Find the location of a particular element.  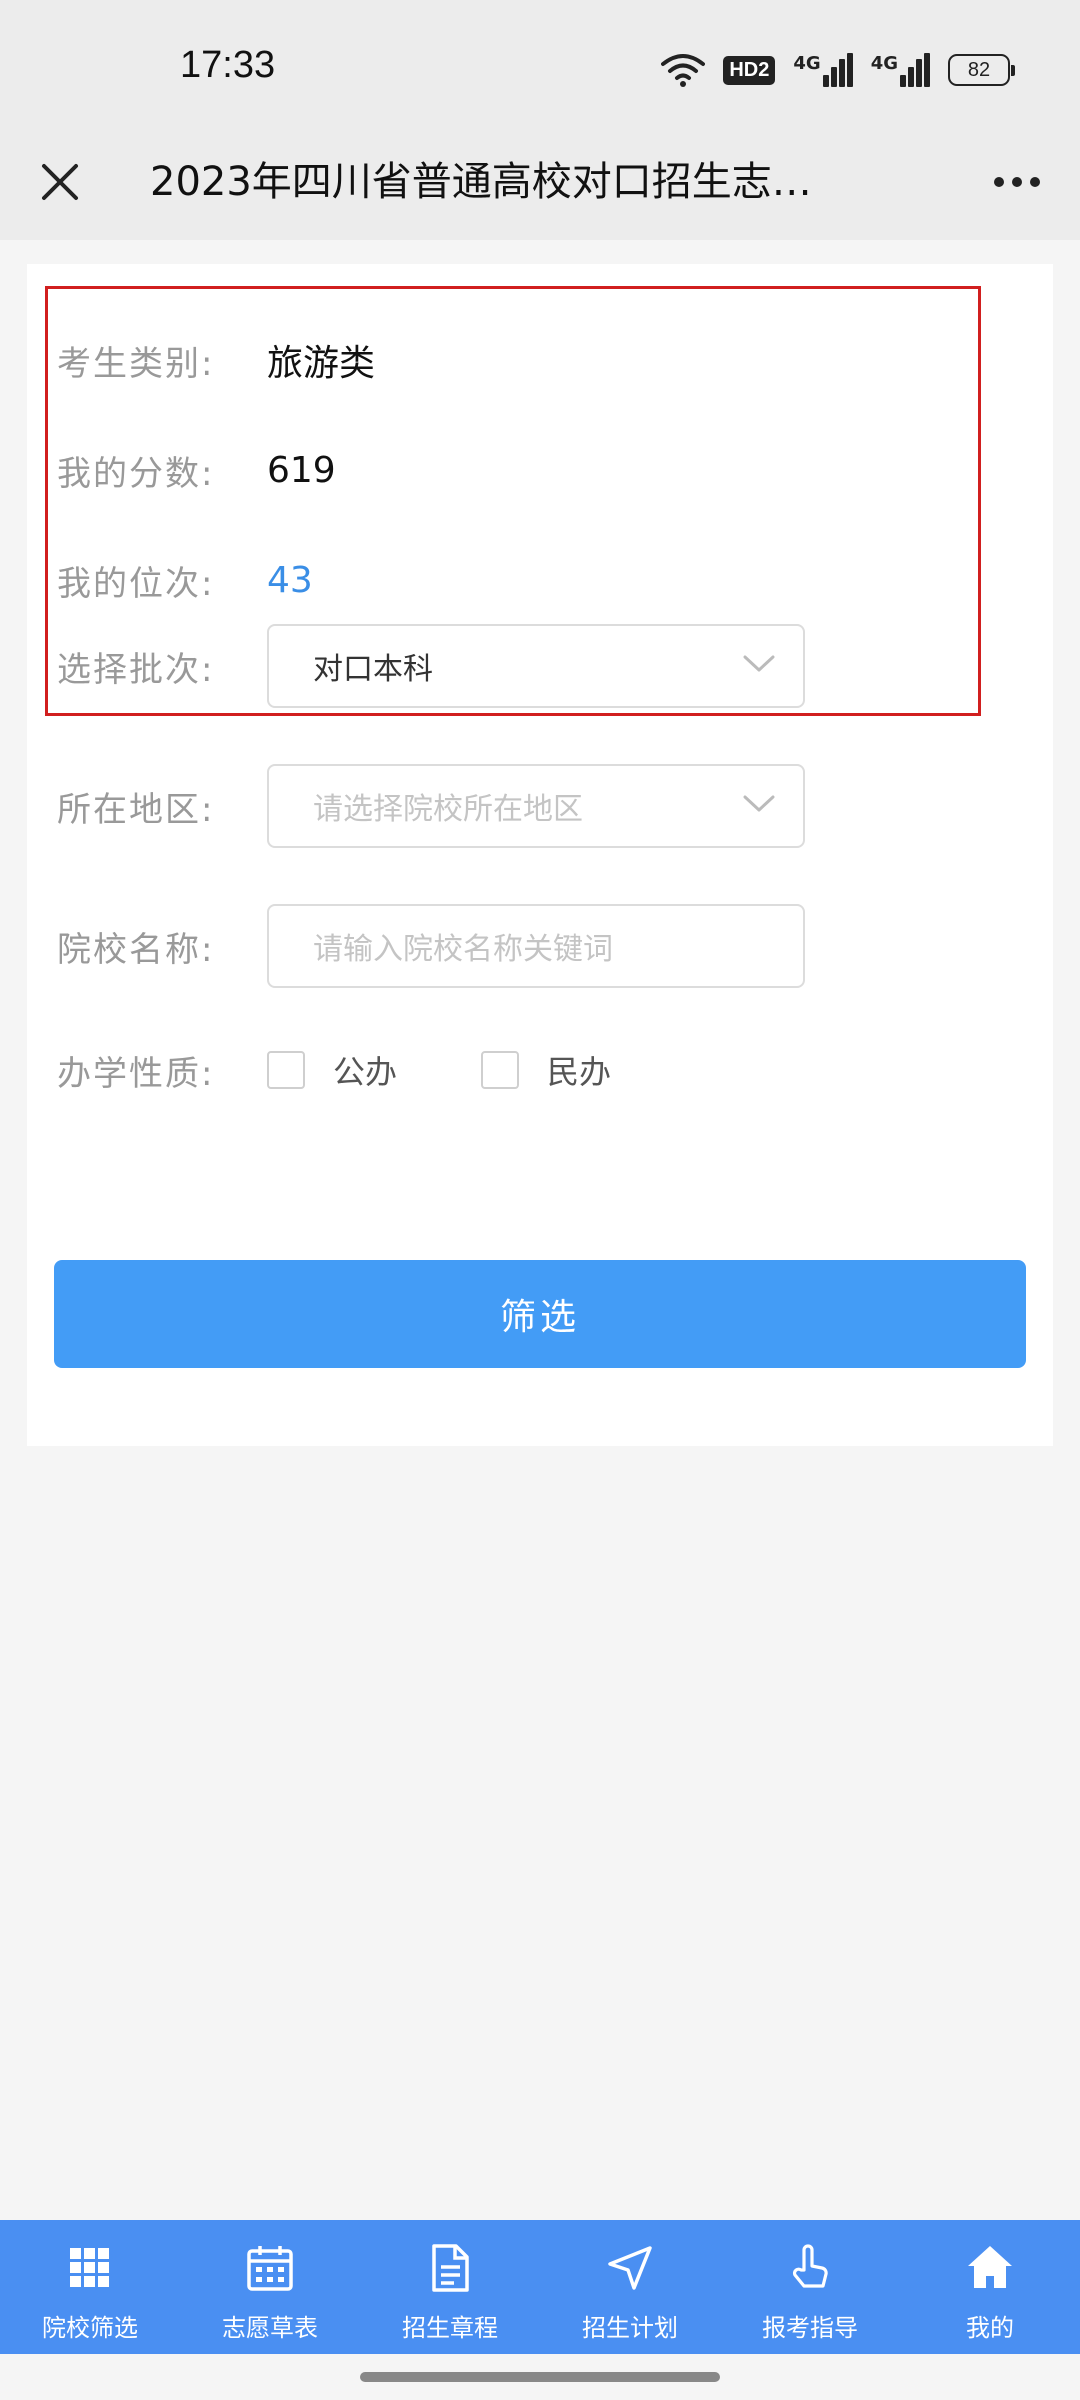

nav-item-plan: 招生计划 is located at coordinates (630, 2287).